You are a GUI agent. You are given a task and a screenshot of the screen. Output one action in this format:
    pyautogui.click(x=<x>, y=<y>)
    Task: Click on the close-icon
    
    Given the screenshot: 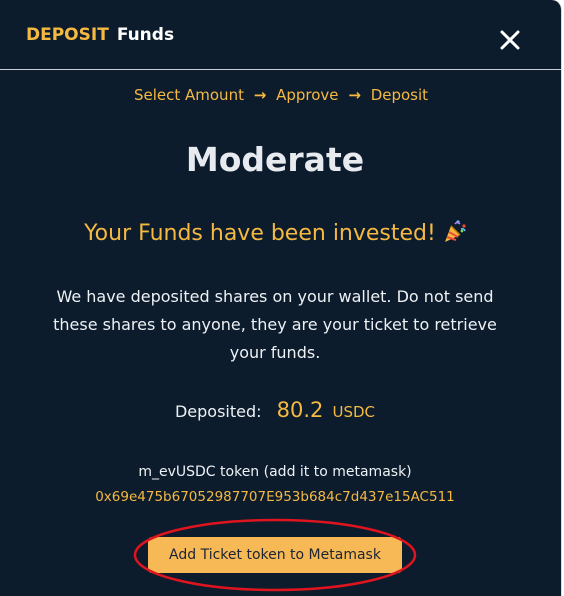 What is the action you would take?
    pyautogui.click(x=510, y=40)
    